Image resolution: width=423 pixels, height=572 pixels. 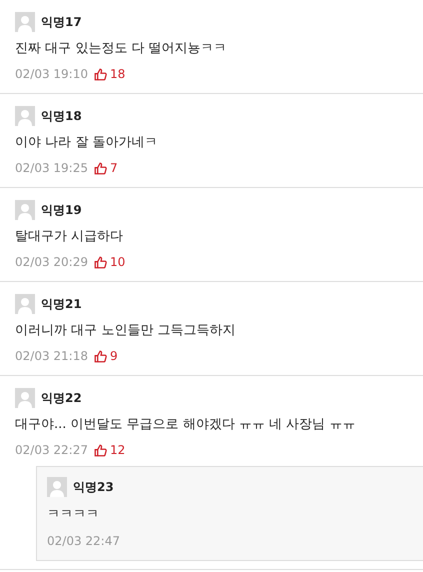 I want to click on timestamp: 02/03 22:27, so click(x=51, y=450).